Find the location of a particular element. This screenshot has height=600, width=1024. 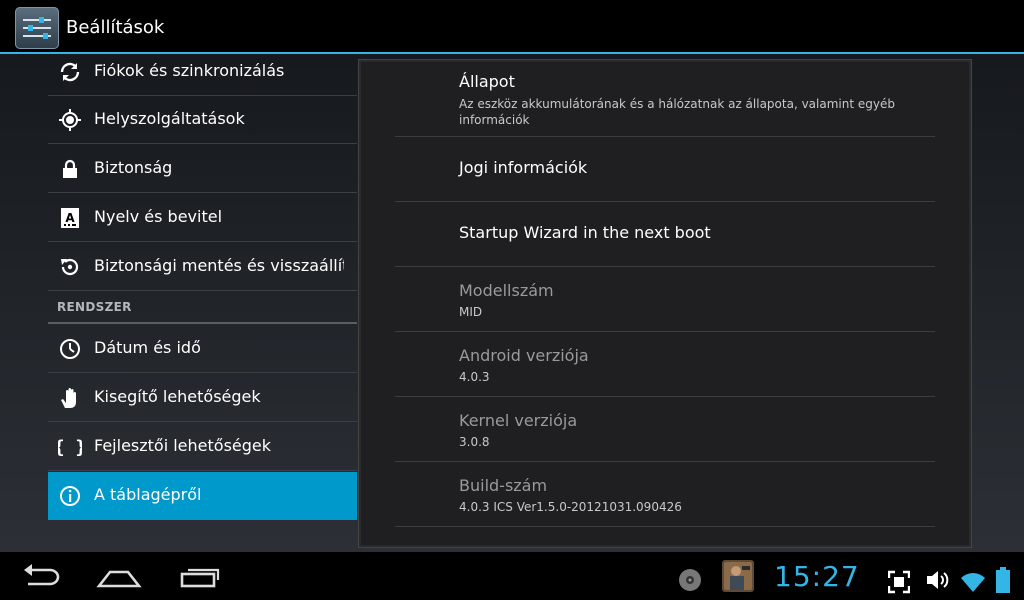

battery-icon is located at coordinates (1003, 580).